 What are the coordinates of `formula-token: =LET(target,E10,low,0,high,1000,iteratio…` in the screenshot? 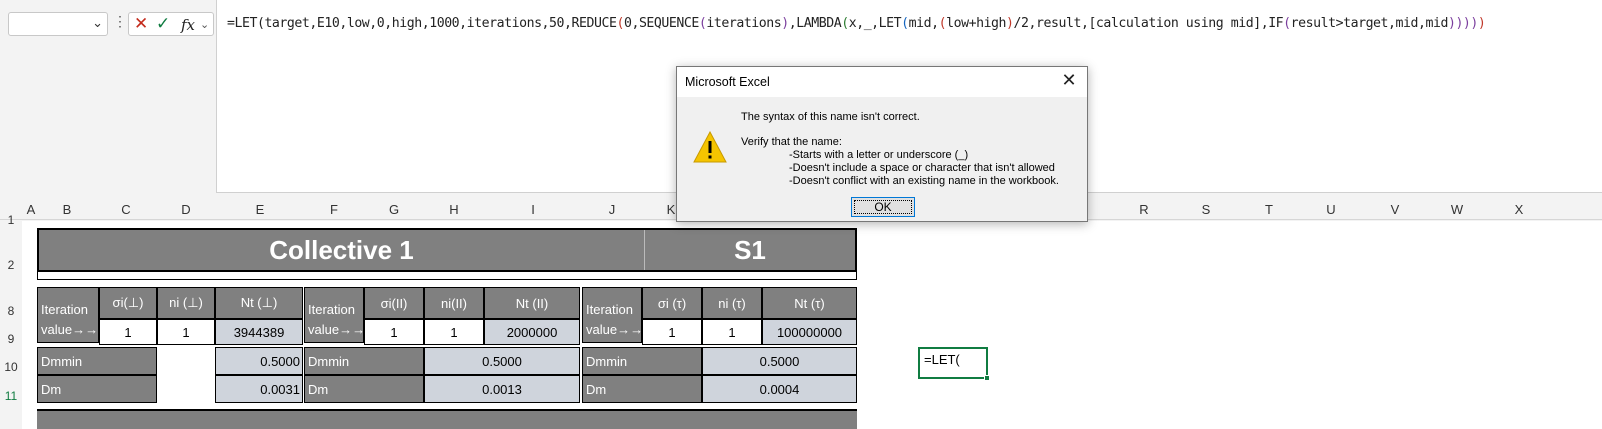 It's located at (422, 23).